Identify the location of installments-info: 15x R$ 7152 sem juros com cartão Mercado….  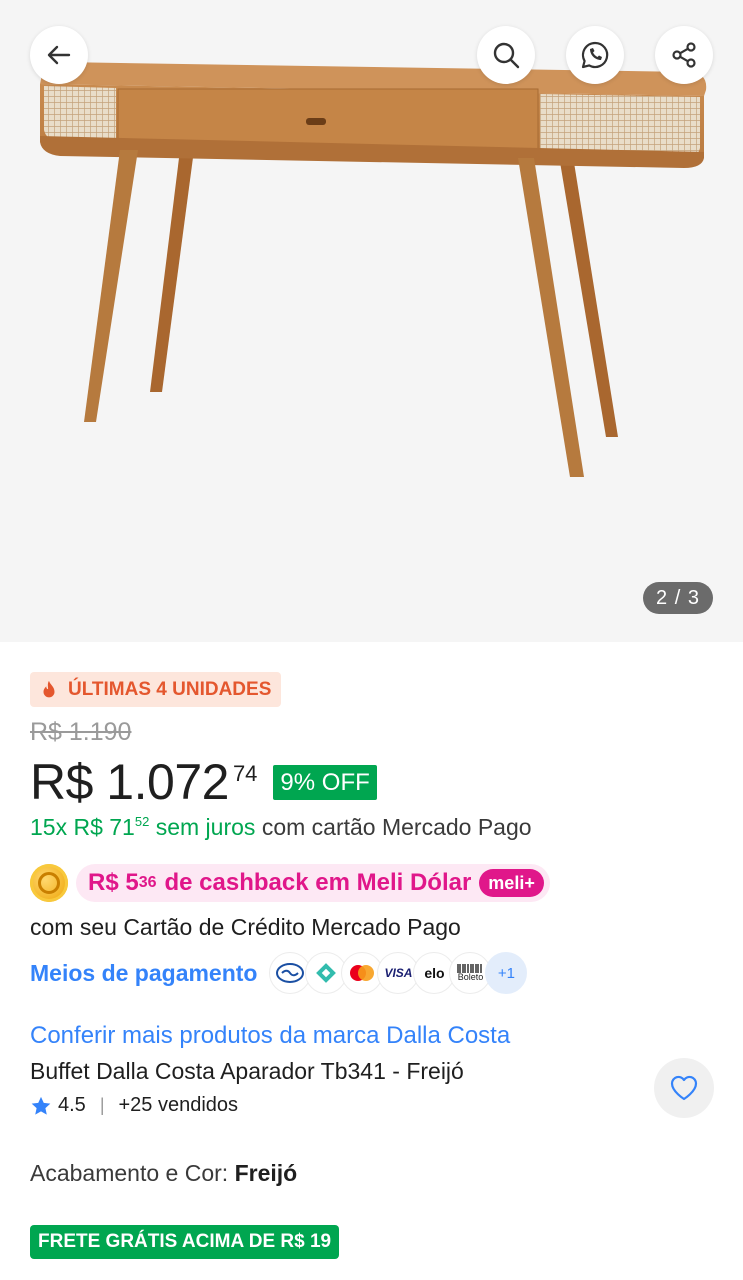
(281, 827).